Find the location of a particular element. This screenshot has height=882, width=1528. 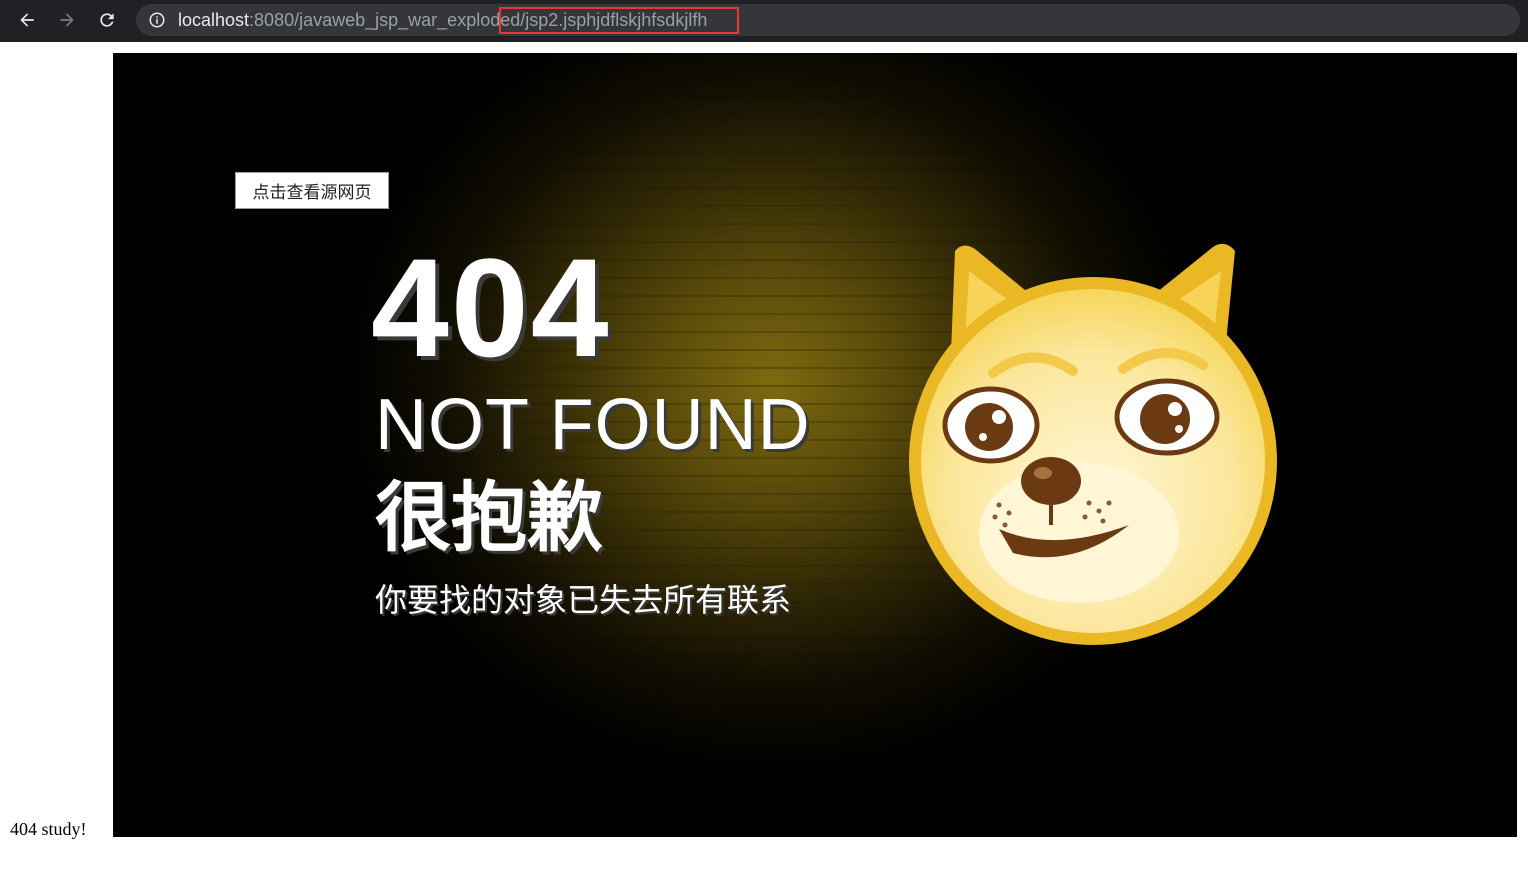

error-code: 404 is located at coordinates (491, 307).